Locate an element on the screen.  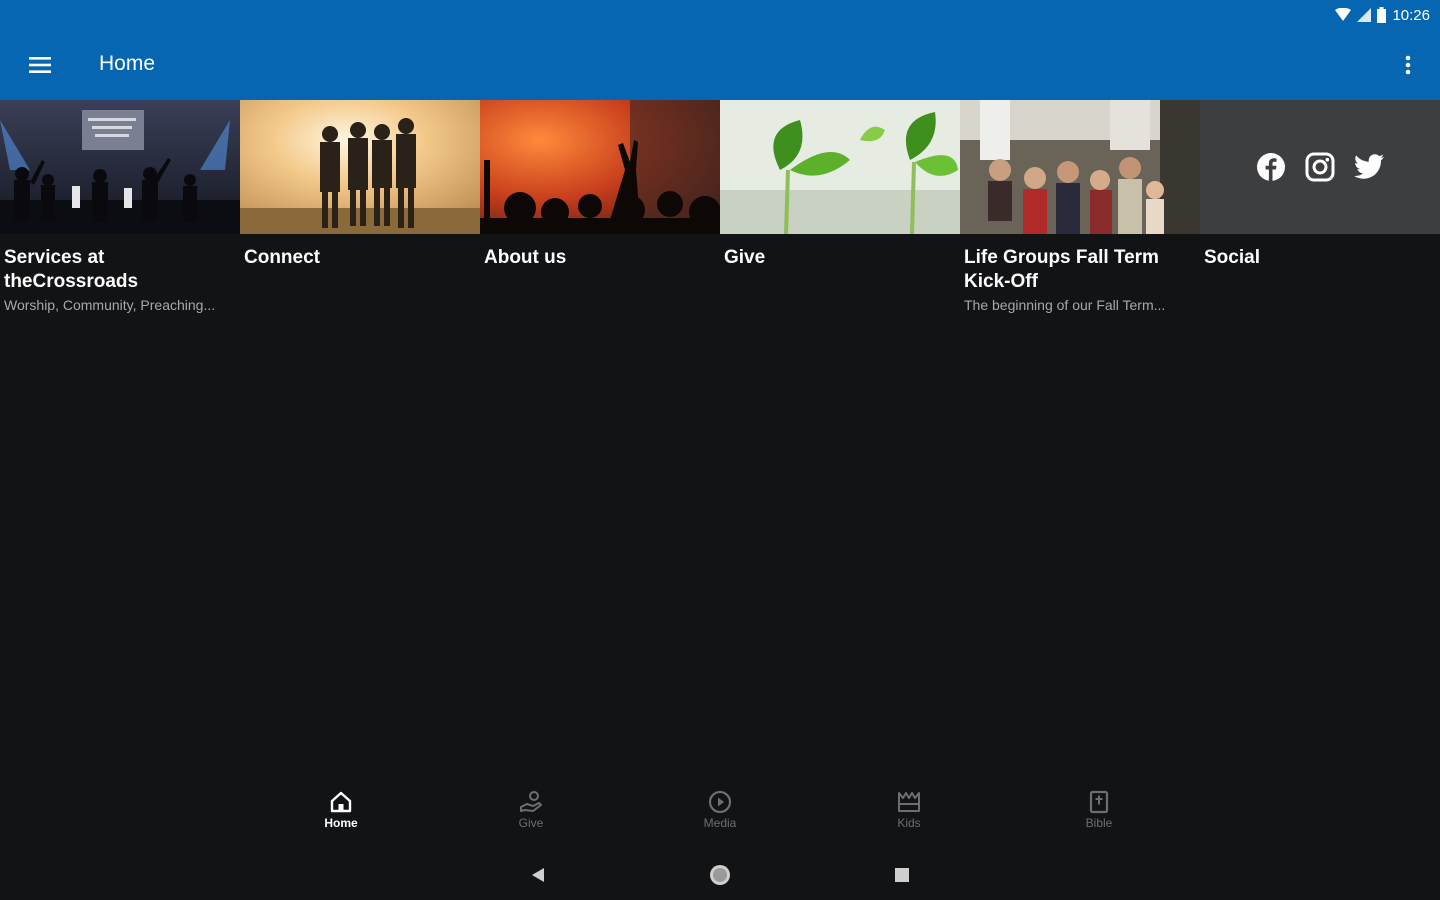
nav-home: Home is located at coordinates (341, 815).